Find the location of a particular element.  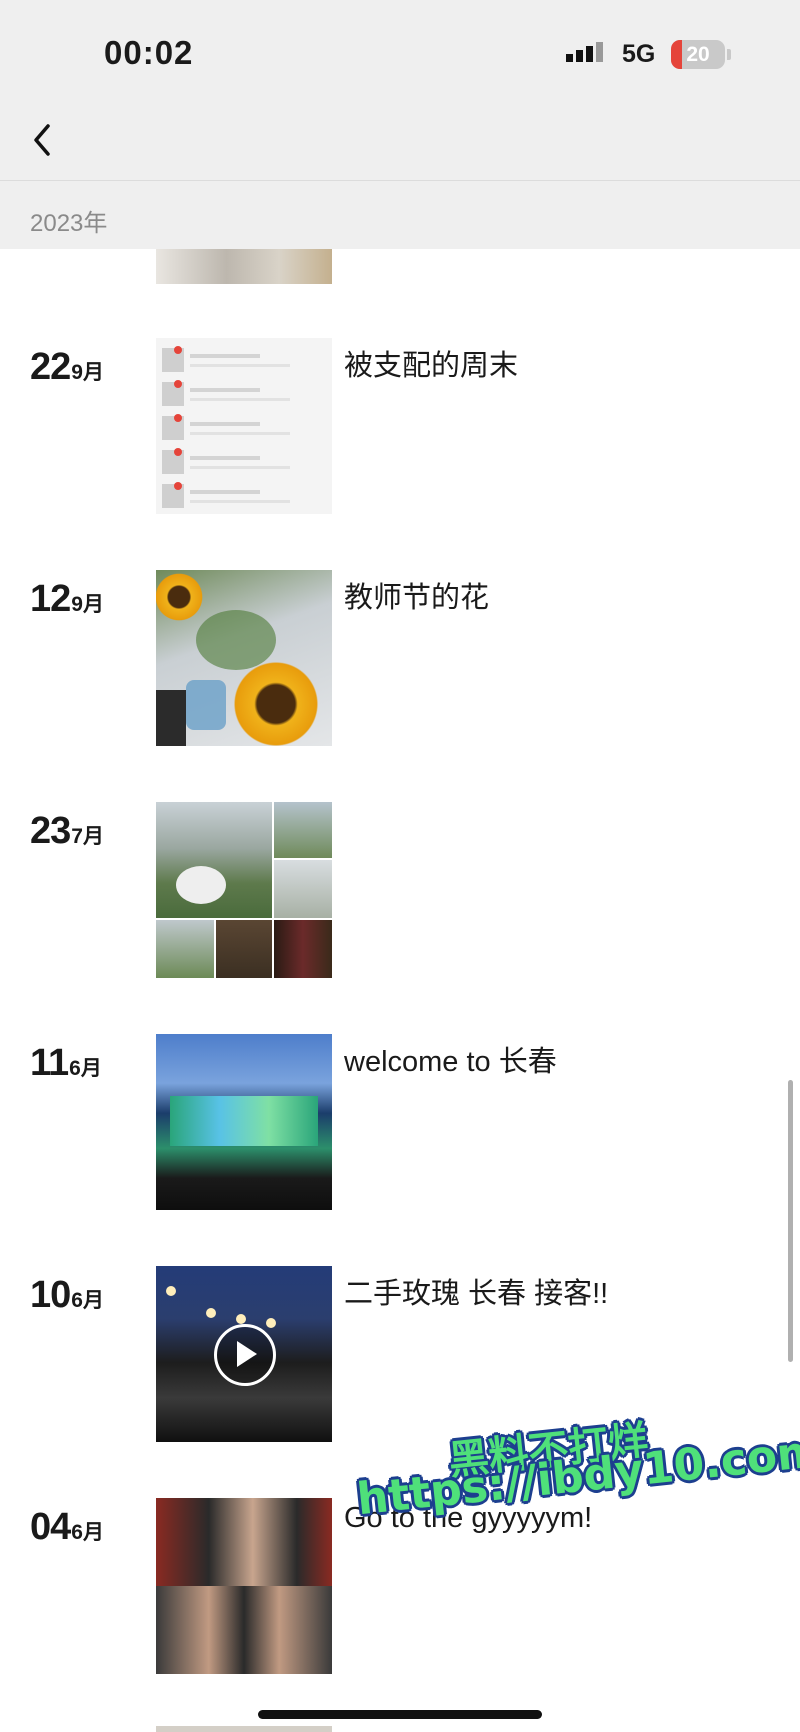

post-caption: 二手玫瑰 长春 接客!! is located at coordinates (476, 1294).